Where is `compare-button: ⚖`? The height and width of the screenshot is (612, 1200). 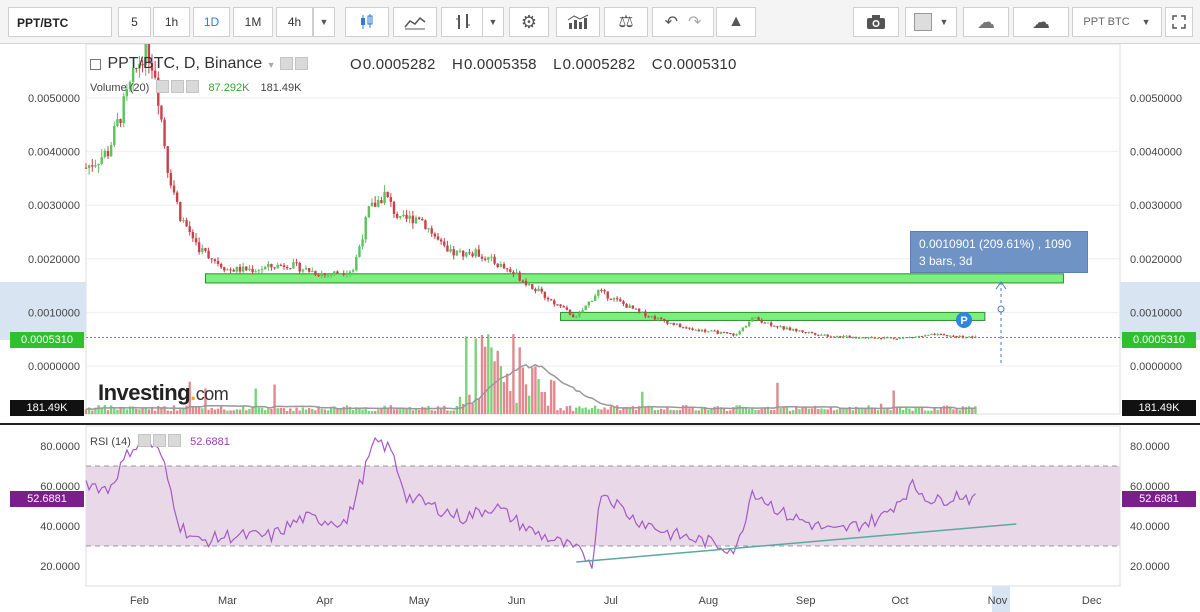 compare-button: ⚖ is located at coordinates (626, 22).